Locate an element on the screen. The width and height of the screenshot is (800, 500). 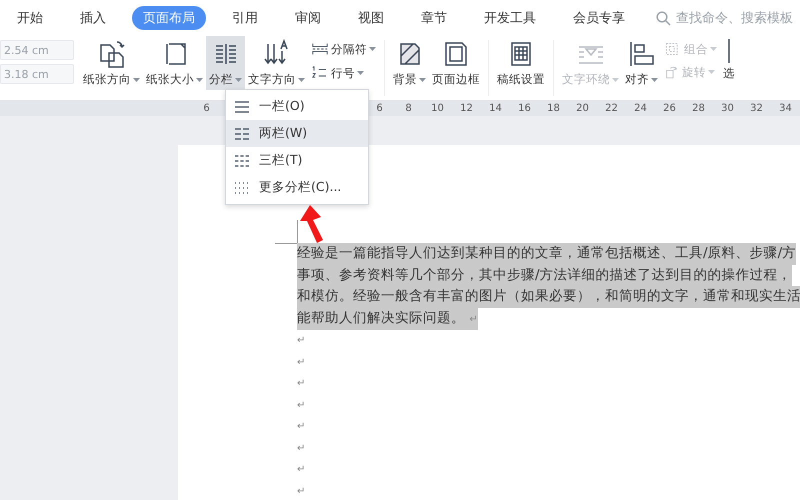
search-icon is located at coordinates (663, 18).